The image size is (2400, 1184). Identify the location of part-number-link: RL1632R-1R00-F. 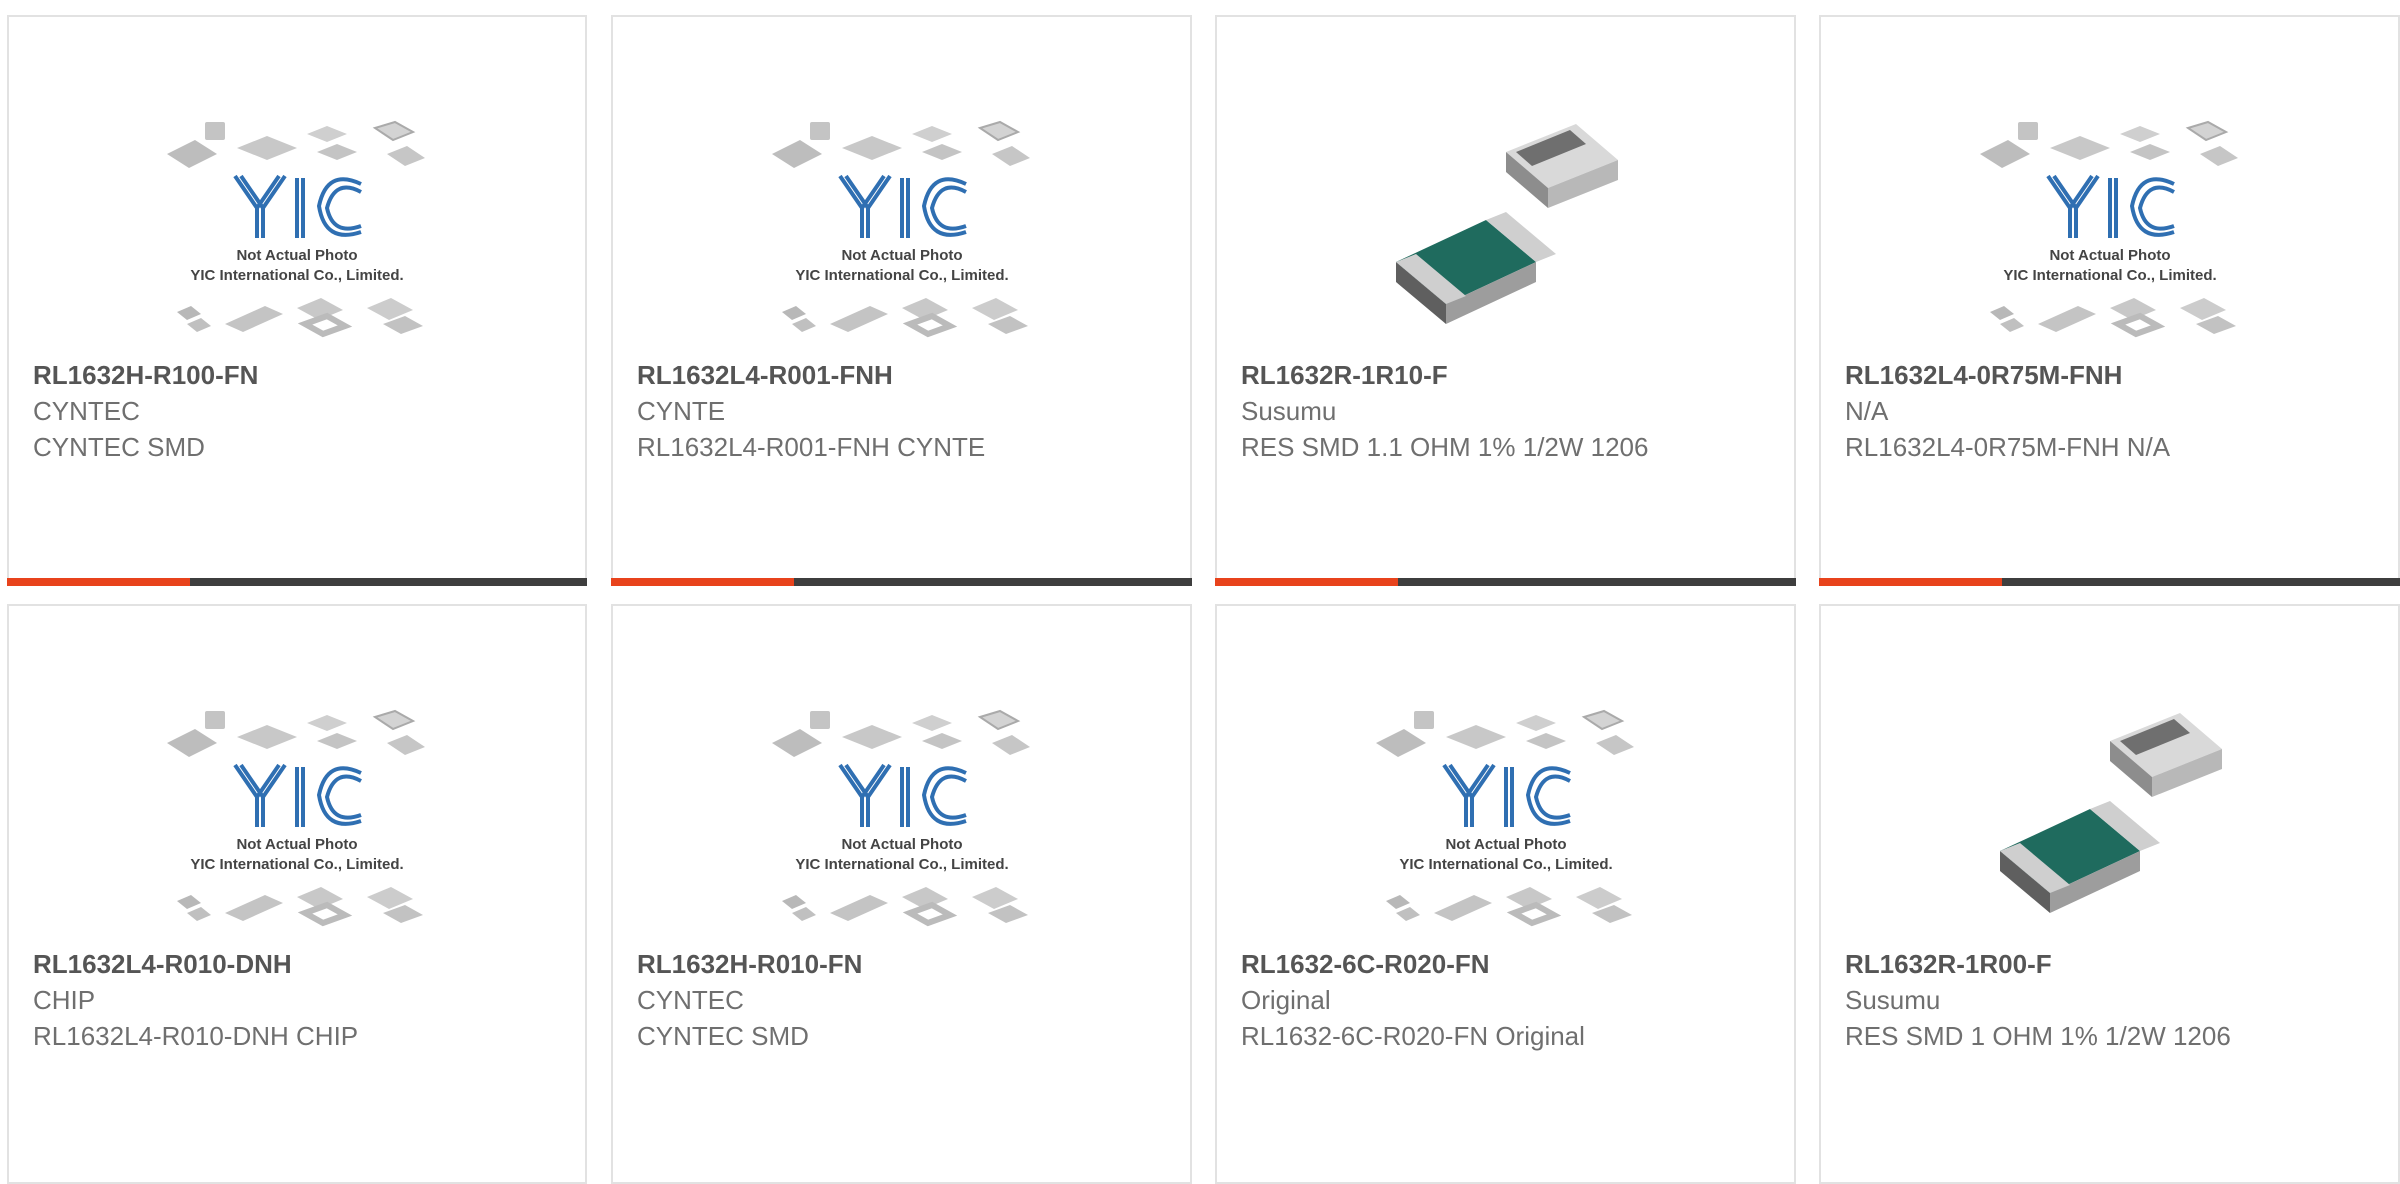
(2109, 964).